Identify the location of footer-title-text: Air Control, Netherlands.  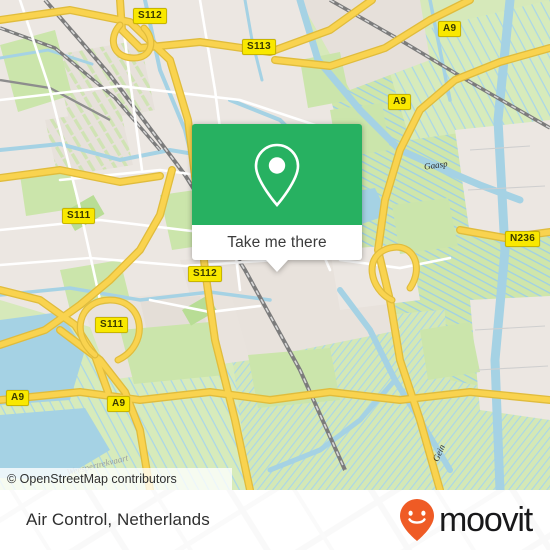
(118, 519).